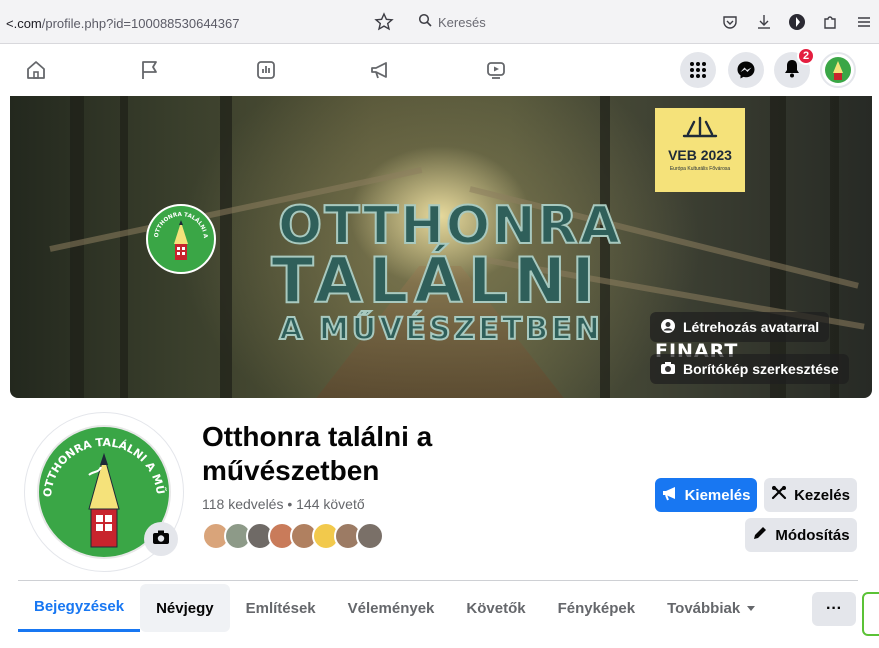  What do you see at coordinates (698, 70) in the screenshot?
I see `apps-grid-icon` at bounding box center [698, 70].